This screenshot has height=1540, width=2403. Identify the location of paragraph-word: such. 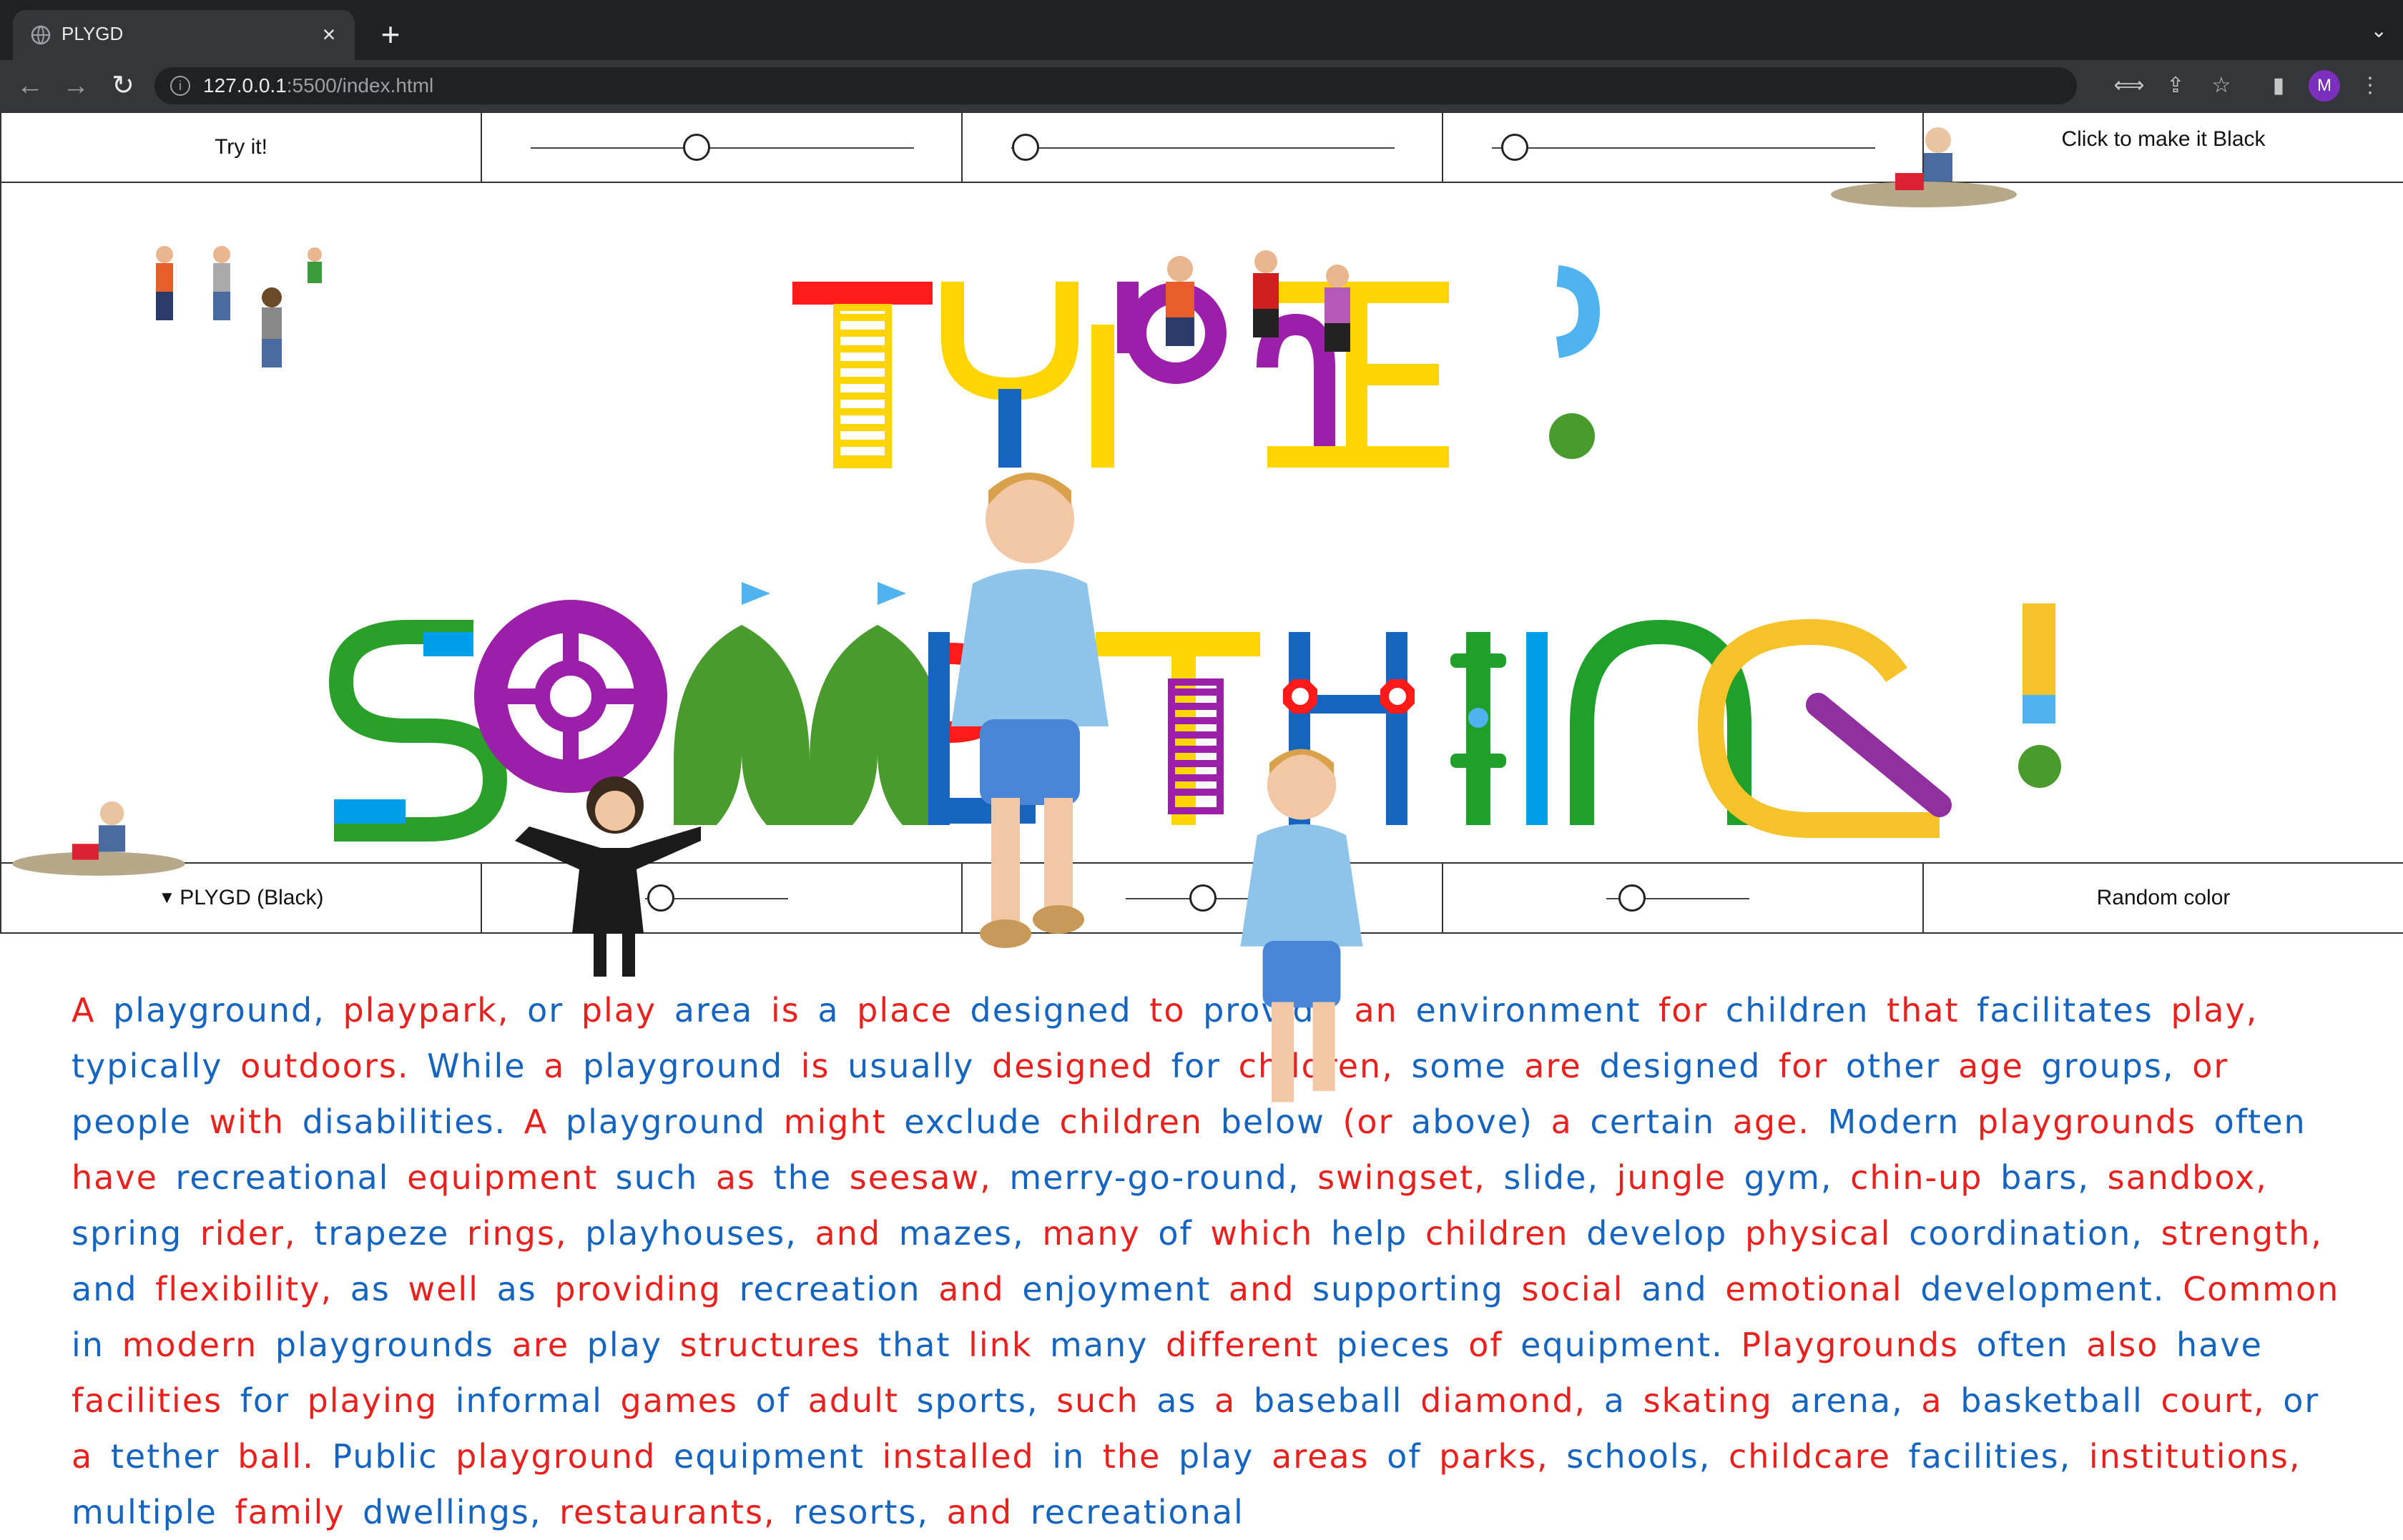
(1106, 1401).